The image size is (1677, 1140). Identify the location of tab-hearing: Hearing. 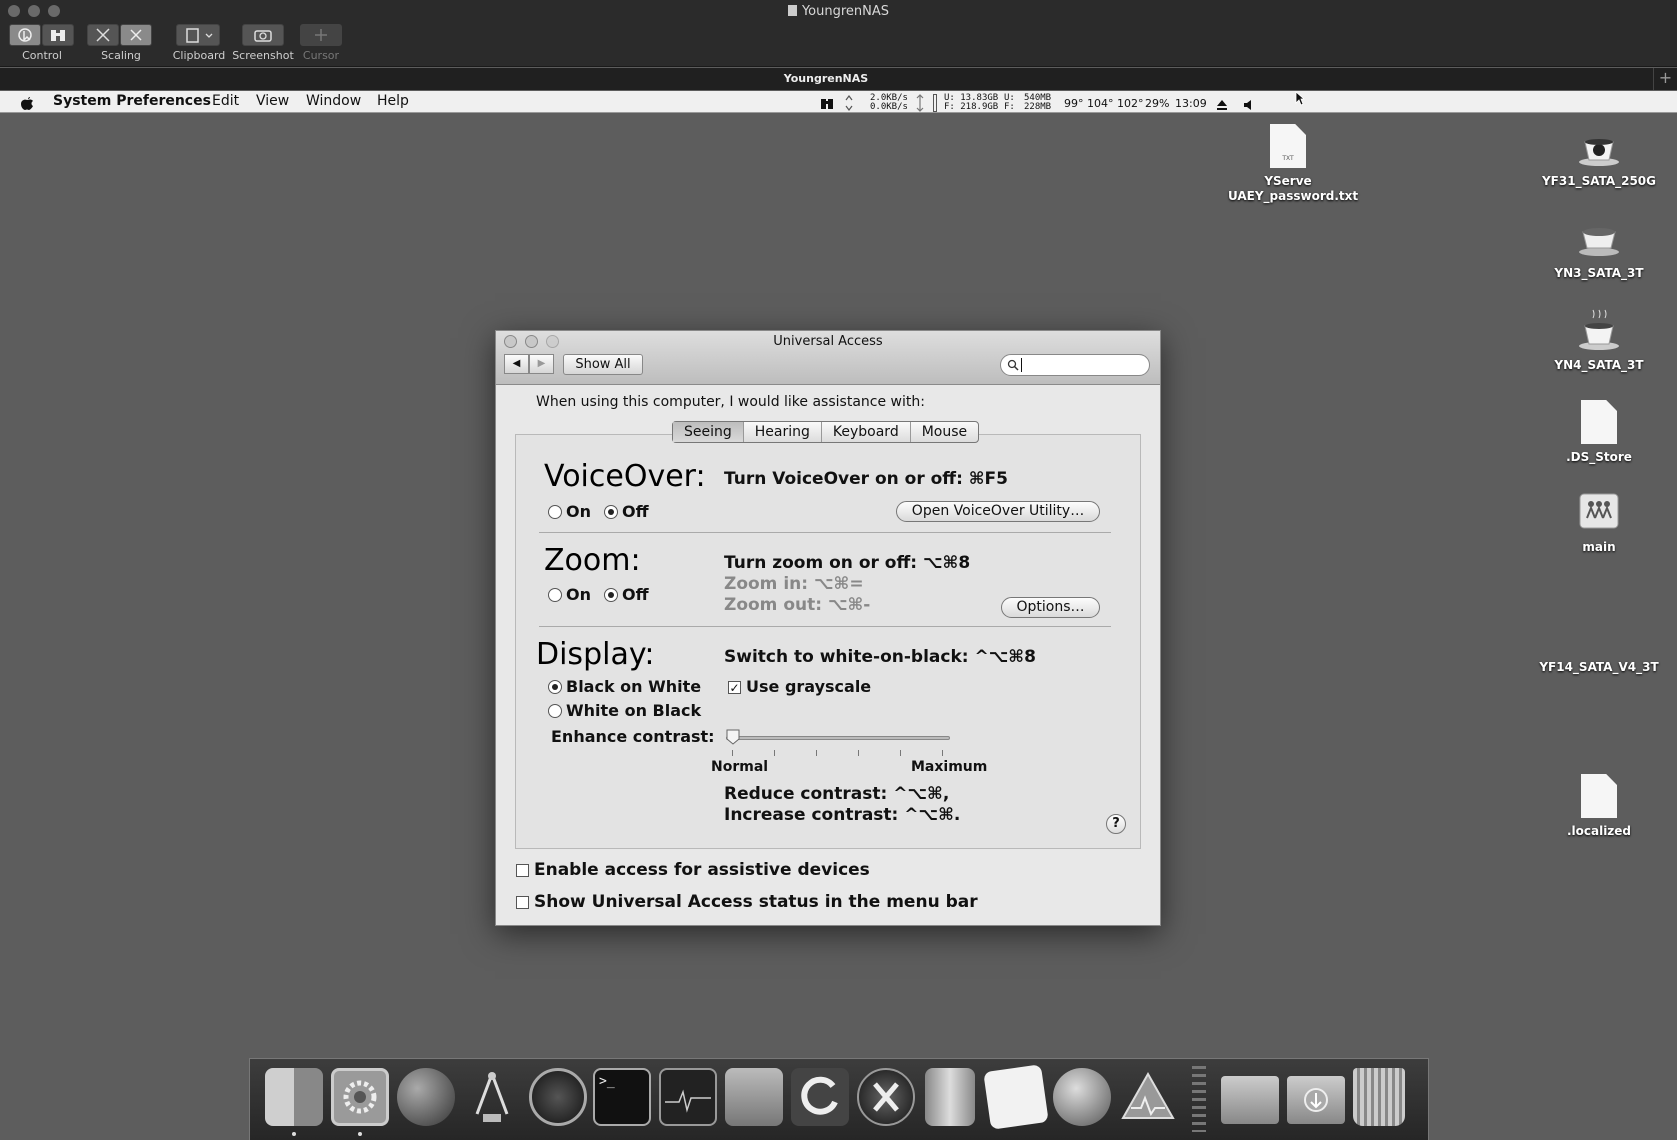
(783, 432).